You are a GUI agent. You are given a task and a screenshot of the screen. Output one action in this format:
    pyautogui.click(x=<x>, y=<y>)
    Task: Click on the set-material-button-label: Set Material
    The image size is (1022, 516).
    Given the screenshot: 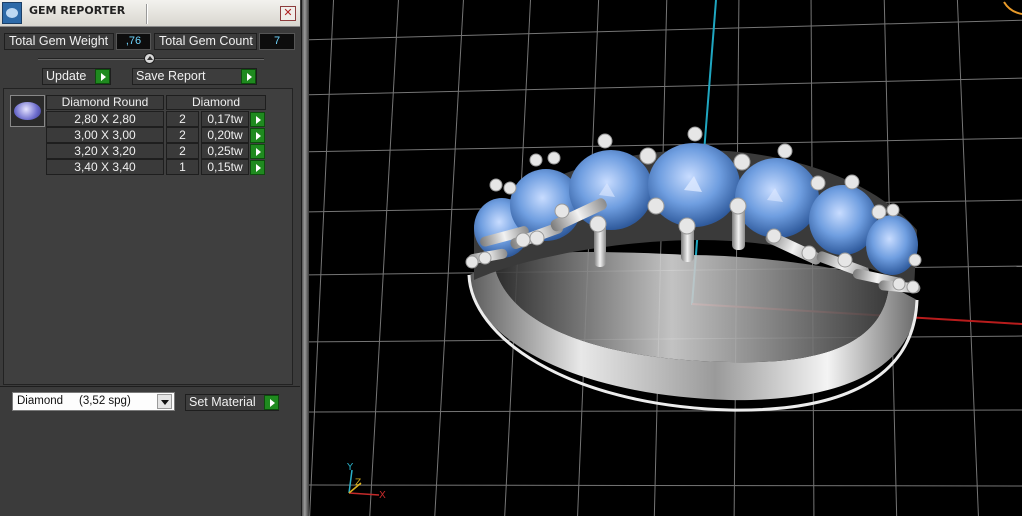 What is the action you would take?
    pyautogui.click(x=222, y=402)
    